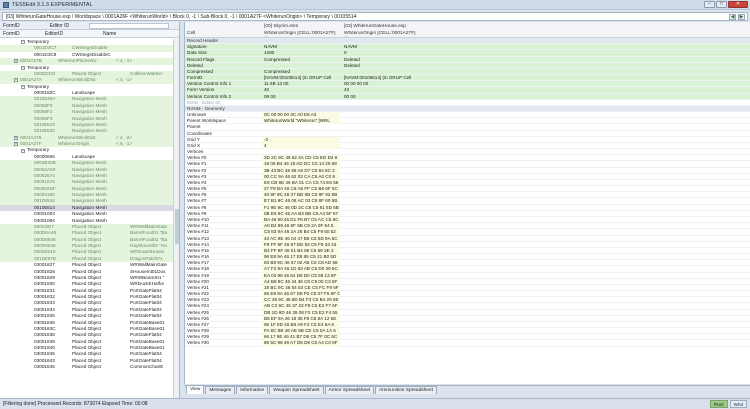  What do you see at coordinates (71, 34) in the screenshot?
I see `col-editorid: EditorID` at bounding box center [71, 34].